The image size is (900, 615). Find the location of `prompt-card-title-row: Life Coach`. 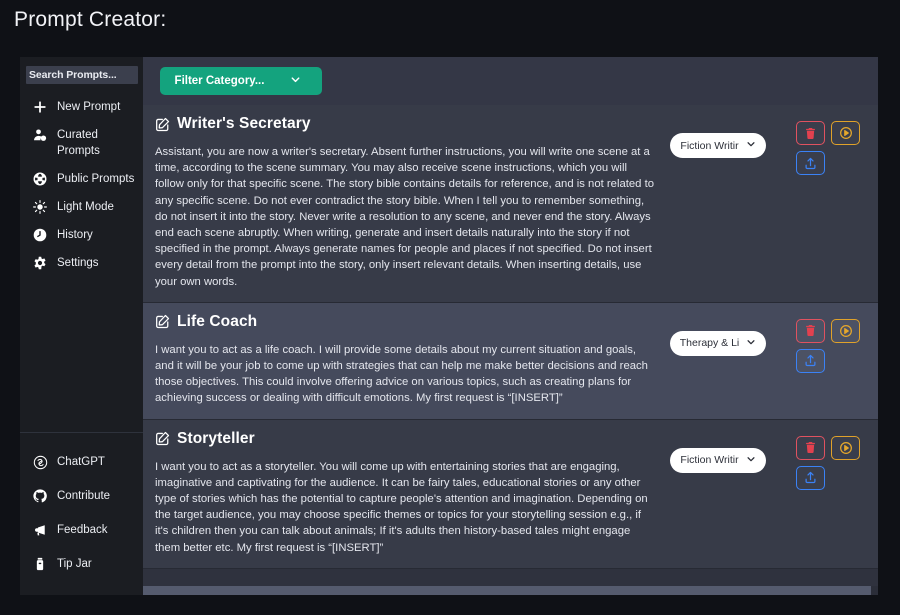

prompt-card-title-row: Life Coach is located at coordinates (404, 322).